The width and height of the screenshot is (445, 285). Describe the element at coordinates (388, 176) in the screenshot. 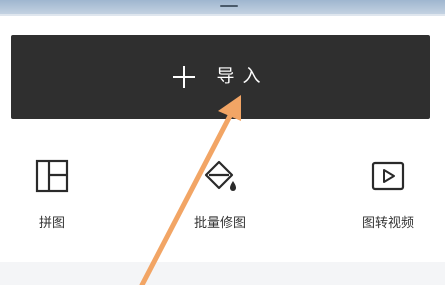

I see `play-video-icon` at that location.